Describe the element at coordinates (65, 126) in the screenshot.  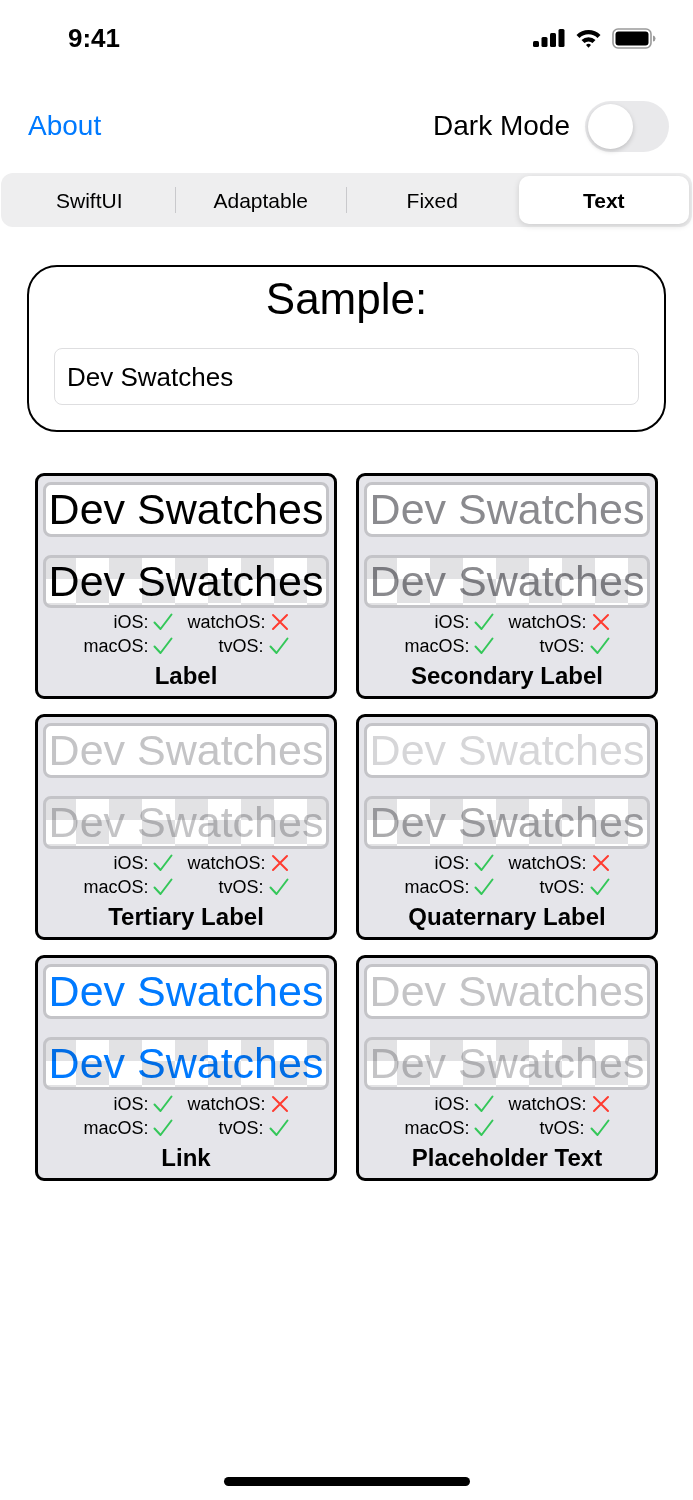
I see `about-link: About` at that location.